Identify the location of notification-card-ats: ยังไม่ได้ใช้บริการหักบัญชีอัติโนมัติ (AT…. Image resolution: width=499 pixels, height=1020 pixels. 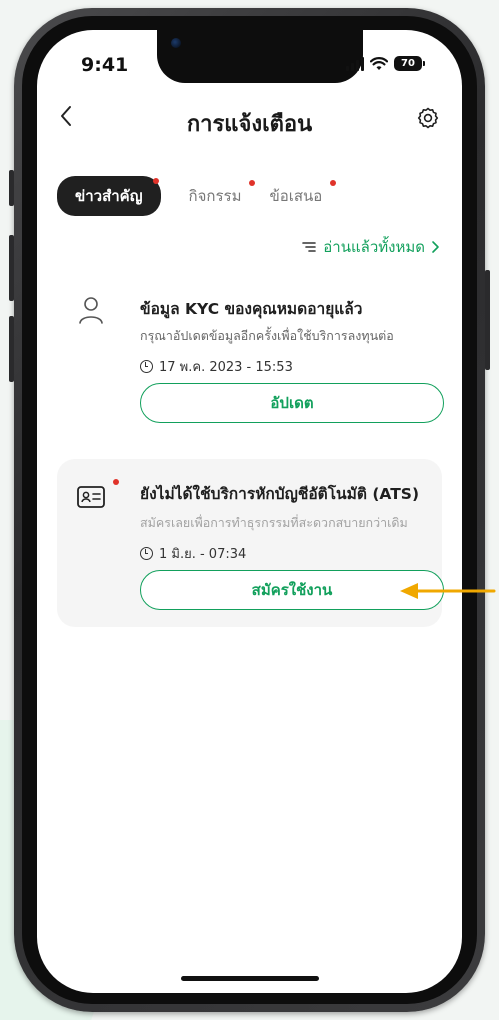
(250, 543).